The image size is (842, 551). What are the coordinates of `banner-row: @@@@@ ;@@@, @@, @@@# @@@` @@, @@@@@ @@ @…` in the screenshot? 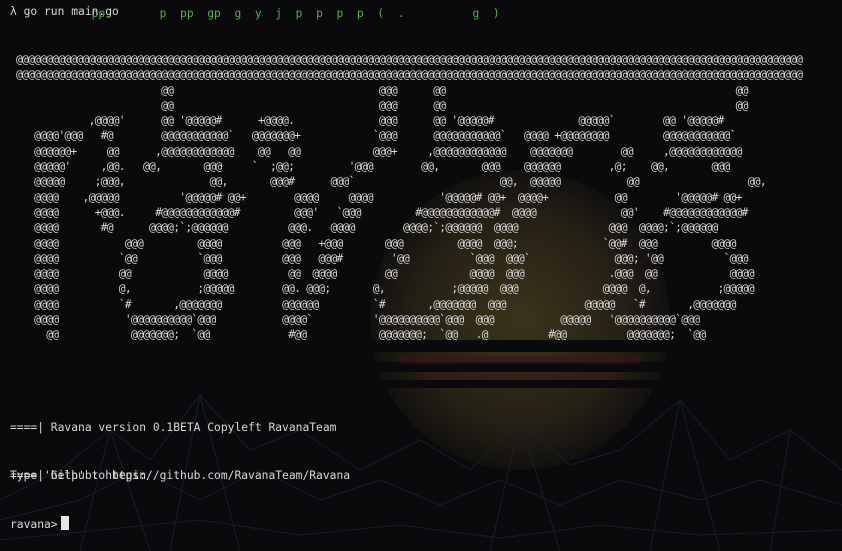 It's located at (391, 182).